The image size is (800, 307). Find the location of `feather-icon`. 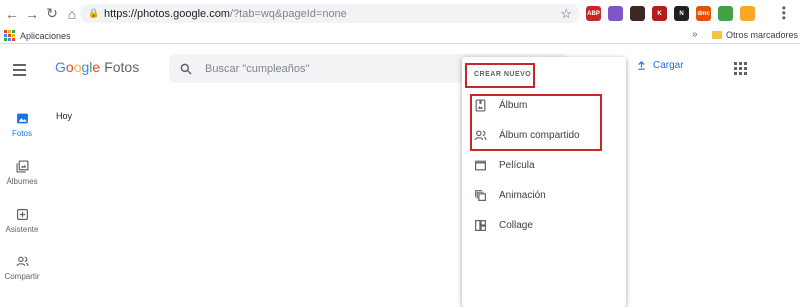

feather-icon is located at coordinates (615, 13).